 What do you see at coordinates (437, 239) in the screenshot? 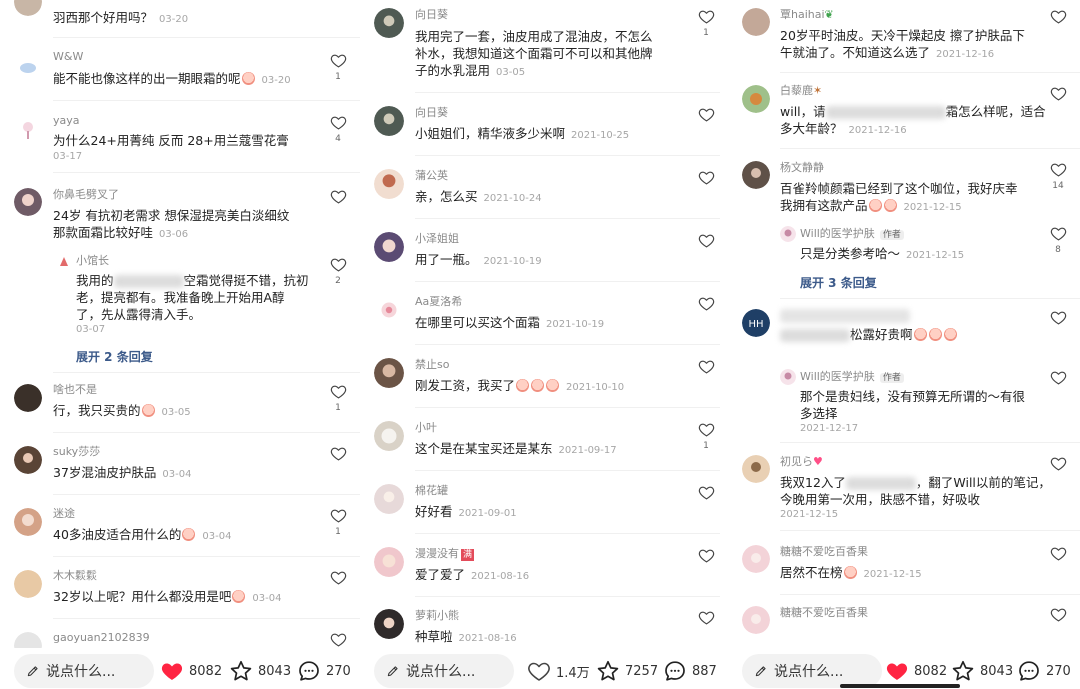
I see `commenter-name: 小泽姐姐` at bounding box center [437, 239].